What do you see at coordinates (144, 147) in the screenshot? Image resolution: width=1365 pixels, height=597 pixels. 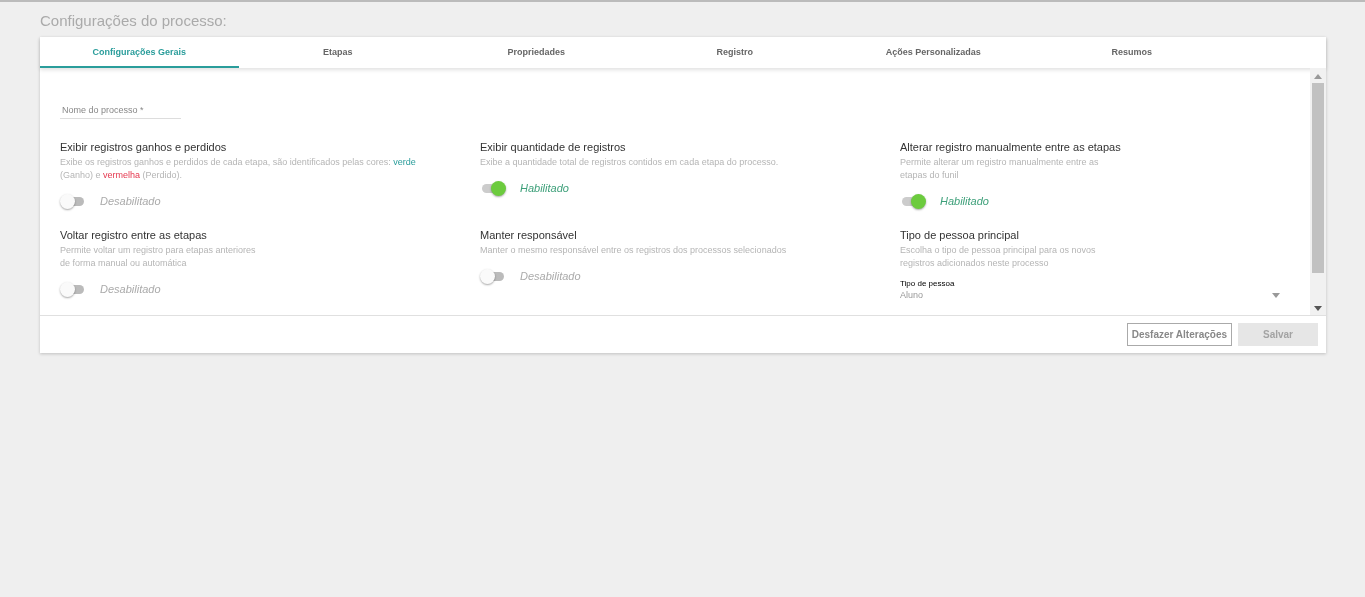 I see `setting-title: Exibir registros ganhos e perdidos` at bounding box center [144, 147].